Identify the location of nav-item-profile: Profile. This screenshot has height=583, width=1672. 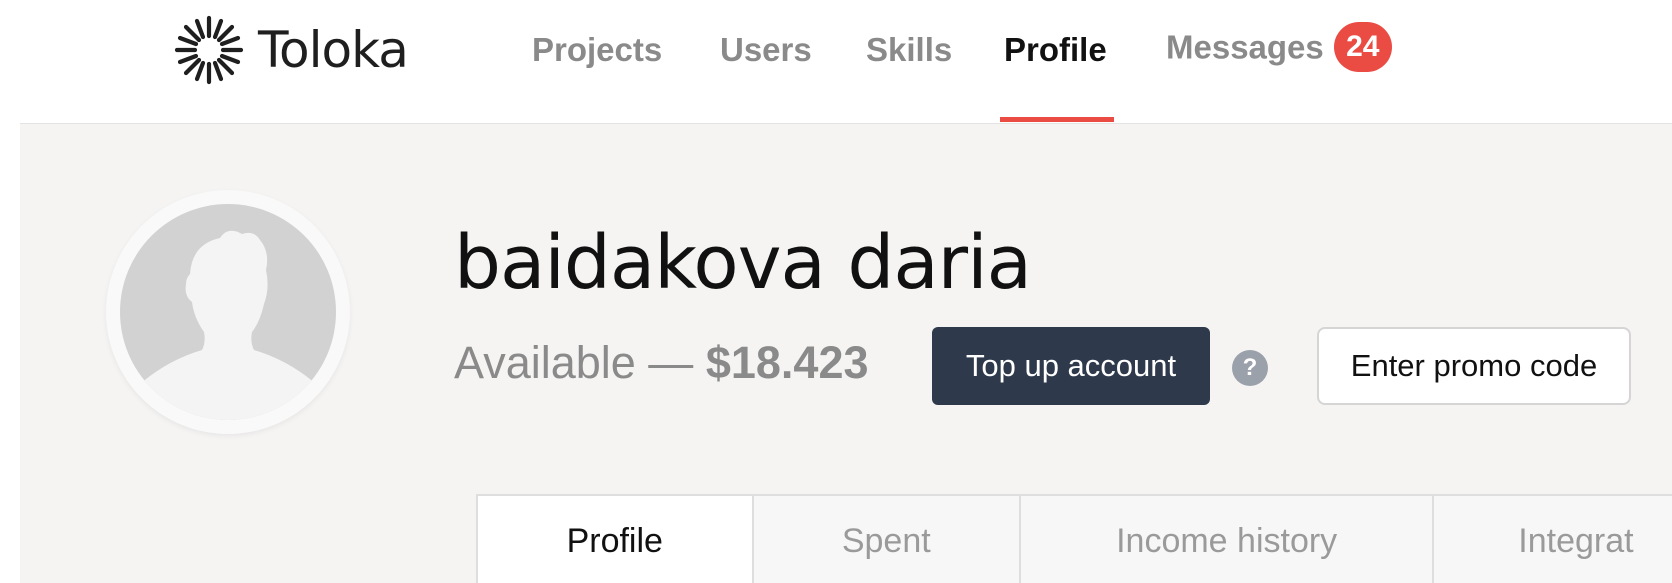
(1055, 50).